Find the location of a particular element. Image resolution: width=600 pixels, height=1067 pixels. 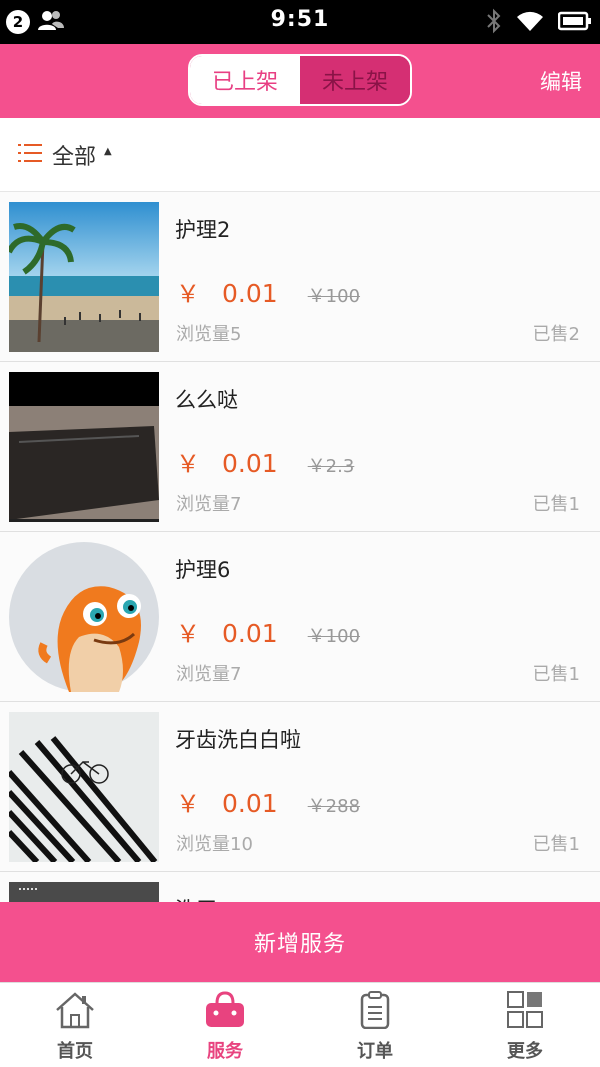

cartoon-avatar is located at coordinates (84, 617).